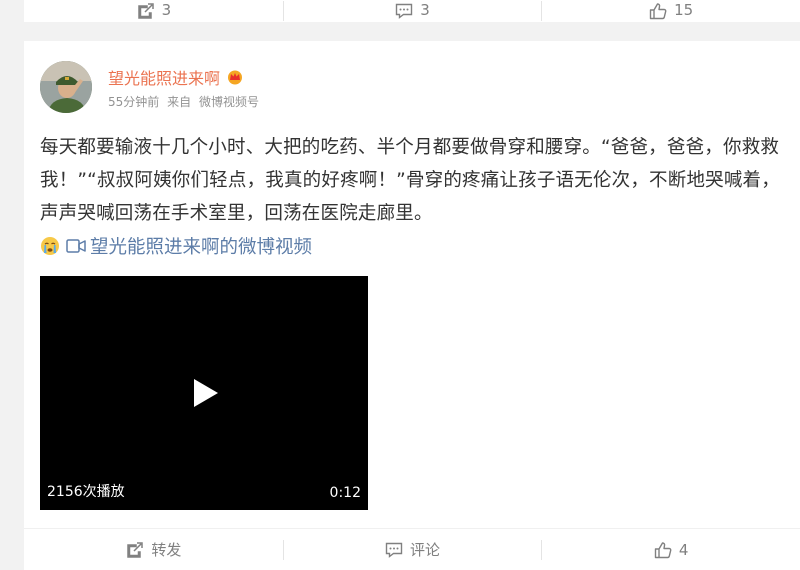  Describe the element at coordinates (425, 10) in the screenshot. I see `comment-count: 3` at that location.